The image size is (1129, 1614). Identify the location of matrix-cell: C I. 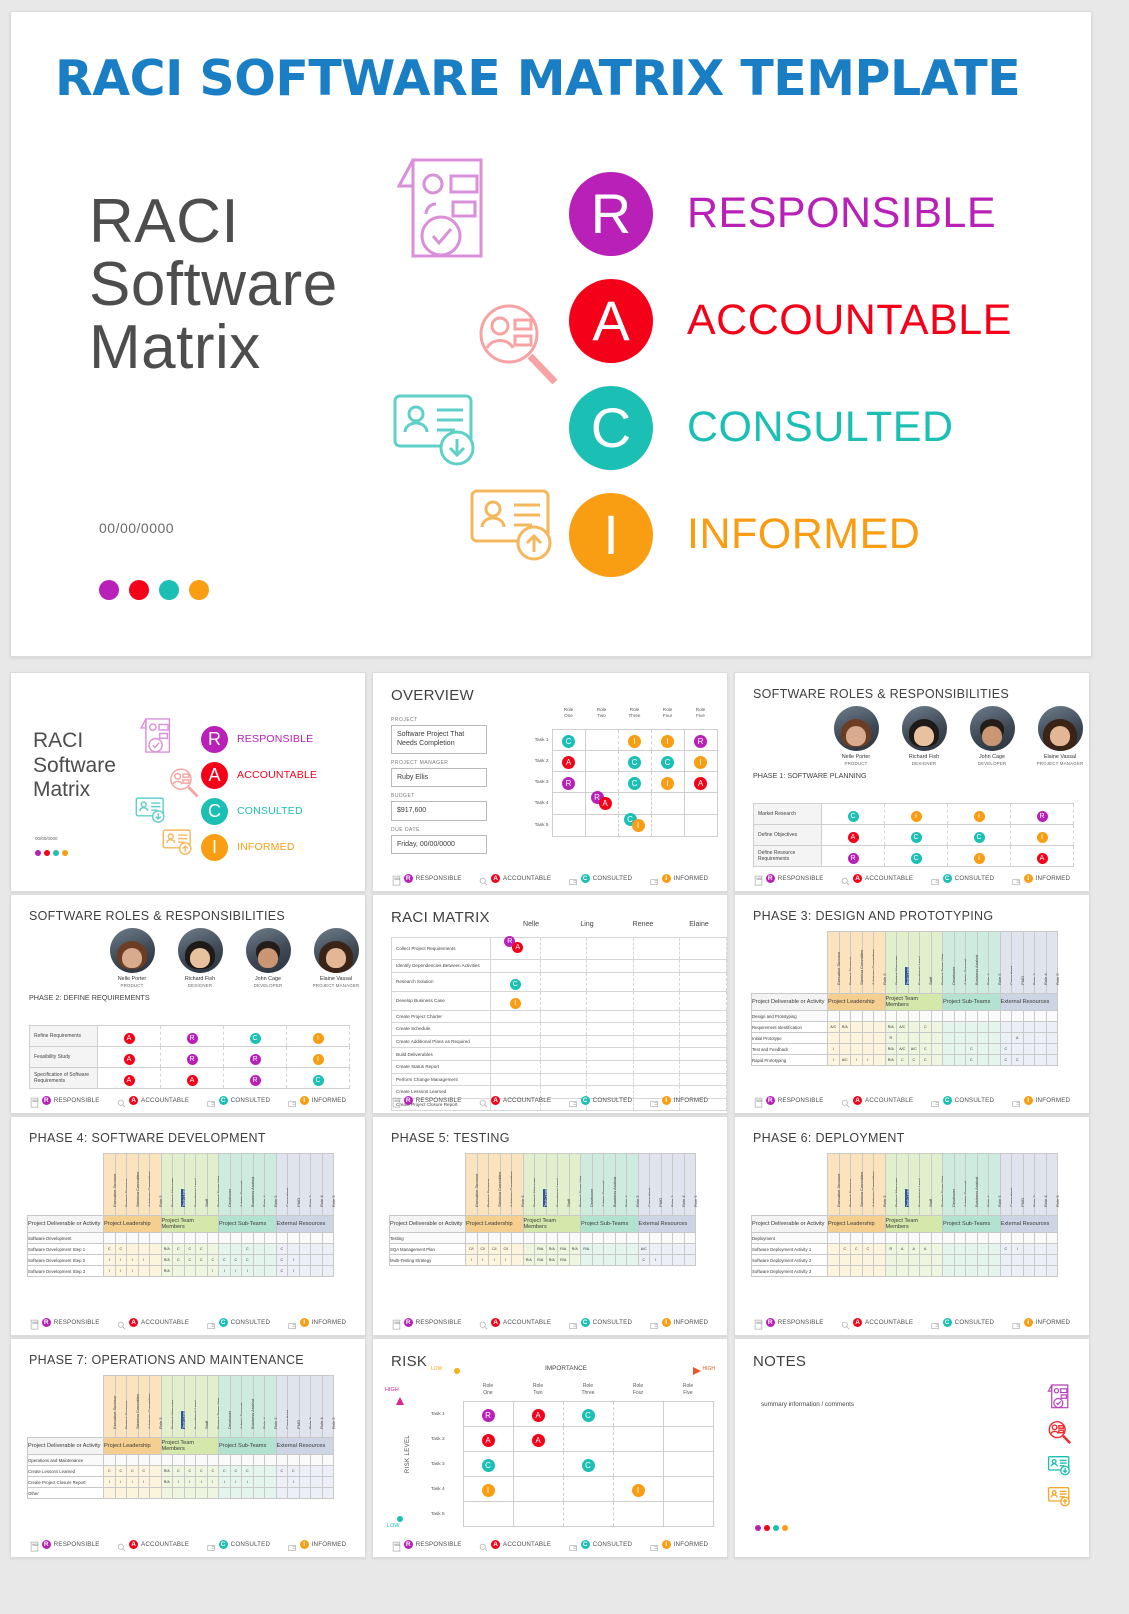
(634, 825).